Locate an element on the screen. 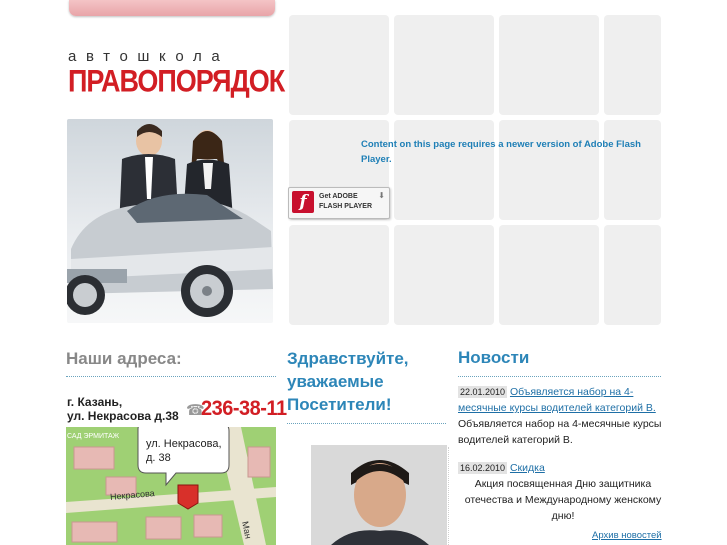  welcome-line2: уважаемые is located at coordinates (335, 381).